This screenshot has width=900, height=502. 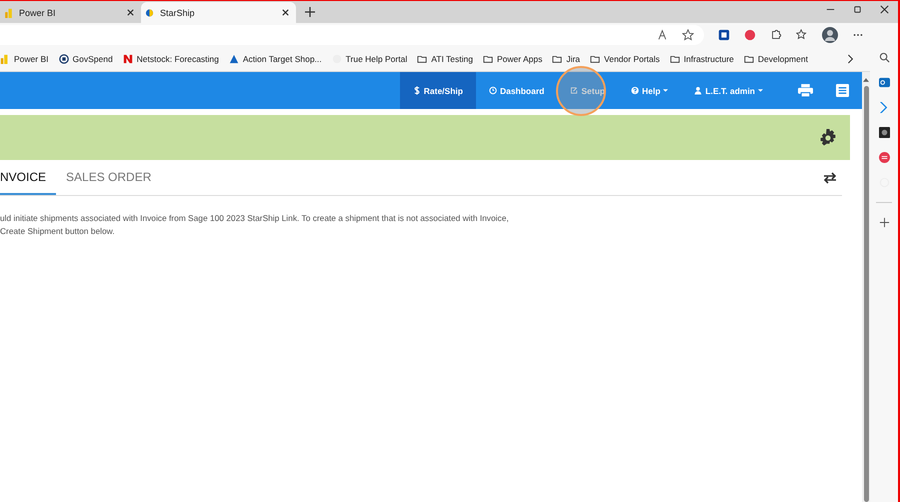 I want to click on nav-link: Dashboard, so click(x=517, y=90).